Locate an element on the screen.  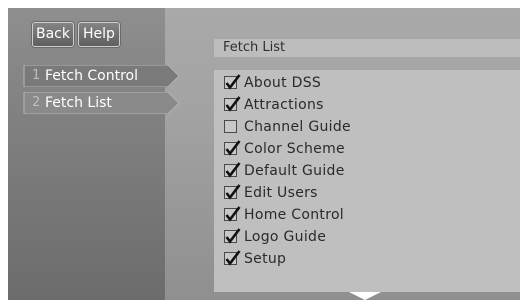
down-triangle-icon is located at coordinates (365, 296).